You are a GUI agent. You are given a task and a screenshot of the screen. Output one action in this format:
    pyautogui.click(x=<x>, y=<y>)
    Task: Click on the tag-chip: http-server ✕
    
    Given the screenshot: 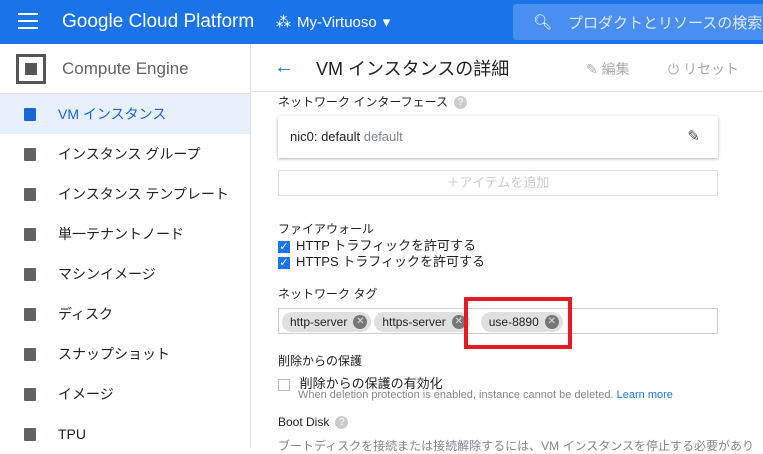 What is the action you would take?
    pyautogui.click(x=327, y=322)
    